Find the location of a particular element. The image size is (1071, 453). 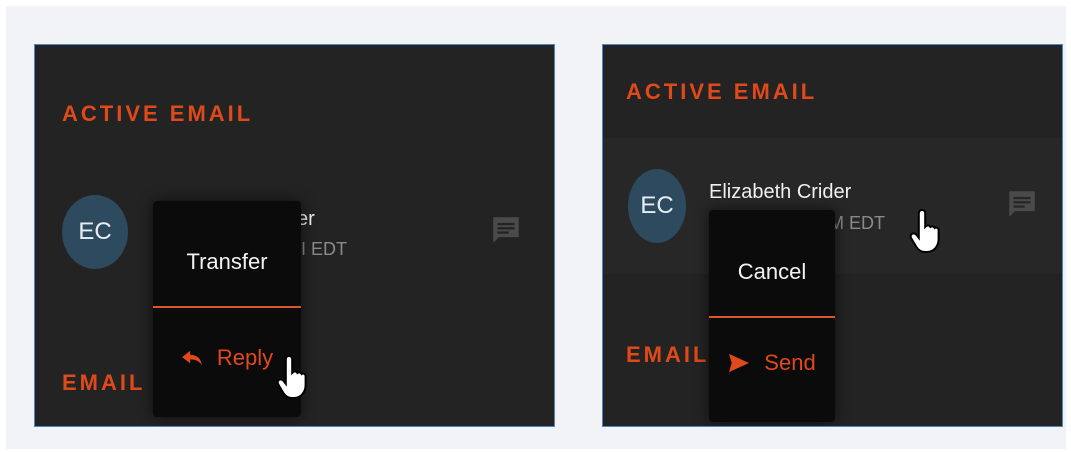

transfer-label: Transfer is located at coordinates (227, 261).